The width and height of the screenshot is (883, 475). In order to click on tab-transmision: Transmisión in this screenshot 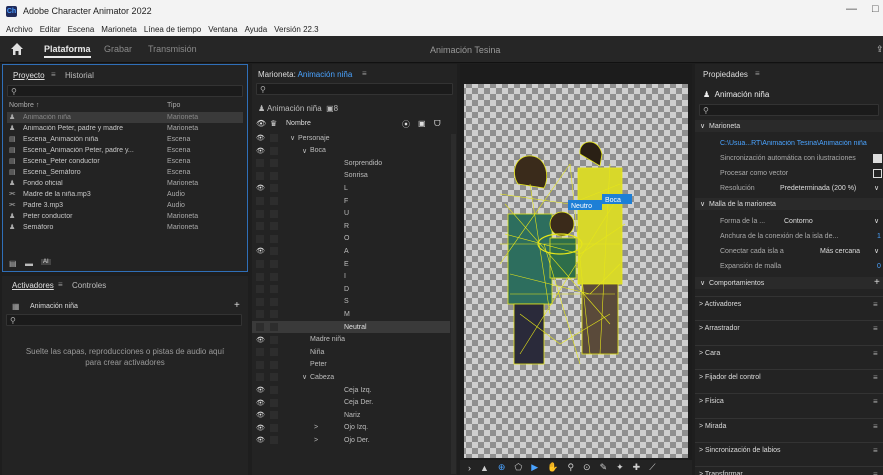, I will do `click(172, 49)`.